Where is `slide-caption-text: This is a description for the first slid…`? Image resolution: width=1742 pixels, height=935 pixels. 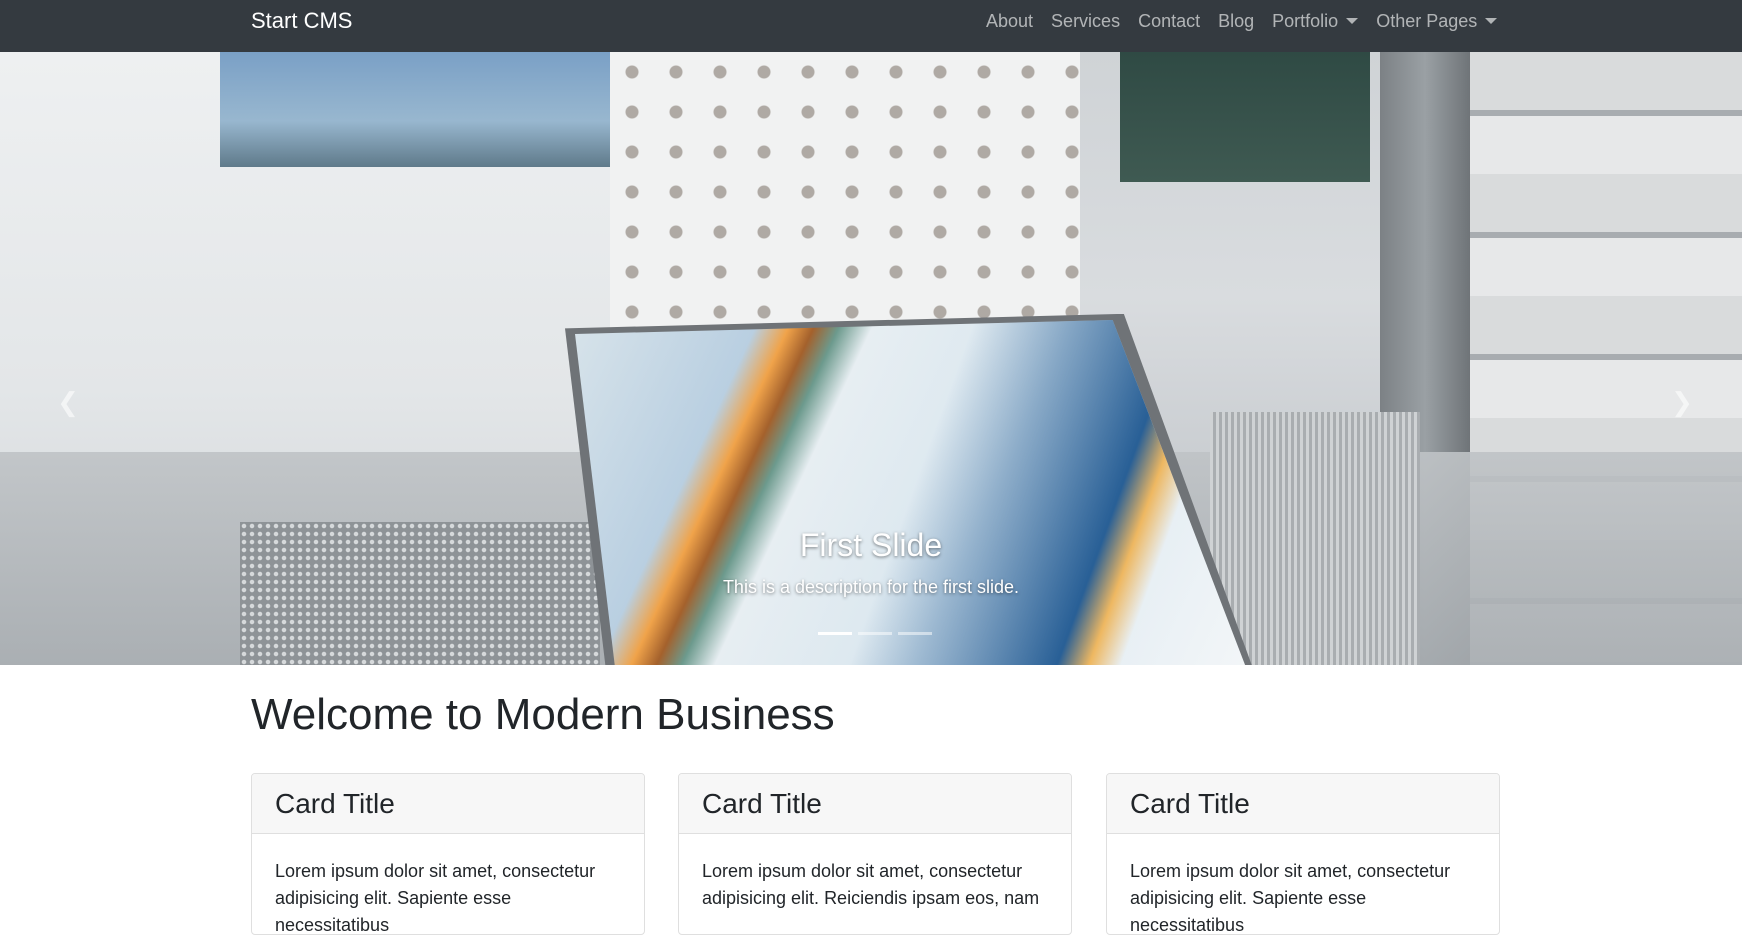
slide-caption-text: This is a description for the first slid… is located at coordinates (871, 587).